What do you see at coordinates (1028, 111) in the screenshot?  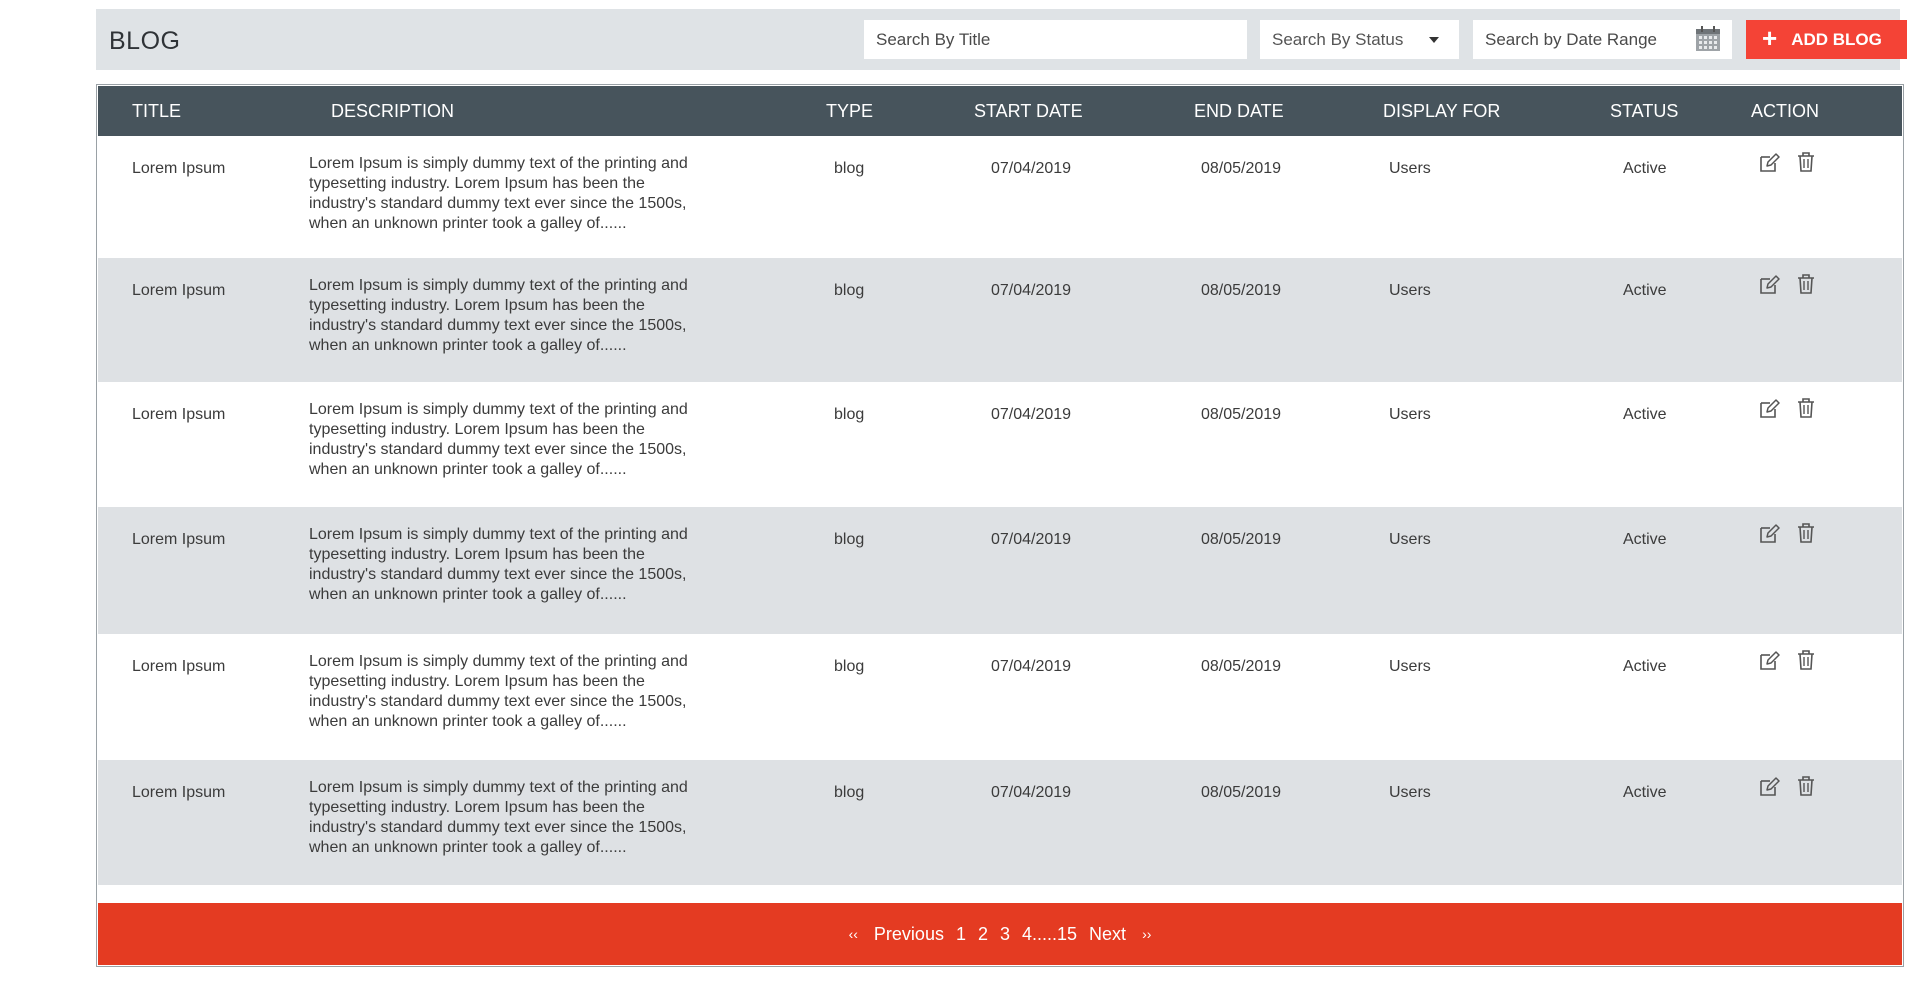 I see `column-header-start-date: START DATE` at bounding box center [1028, 111].